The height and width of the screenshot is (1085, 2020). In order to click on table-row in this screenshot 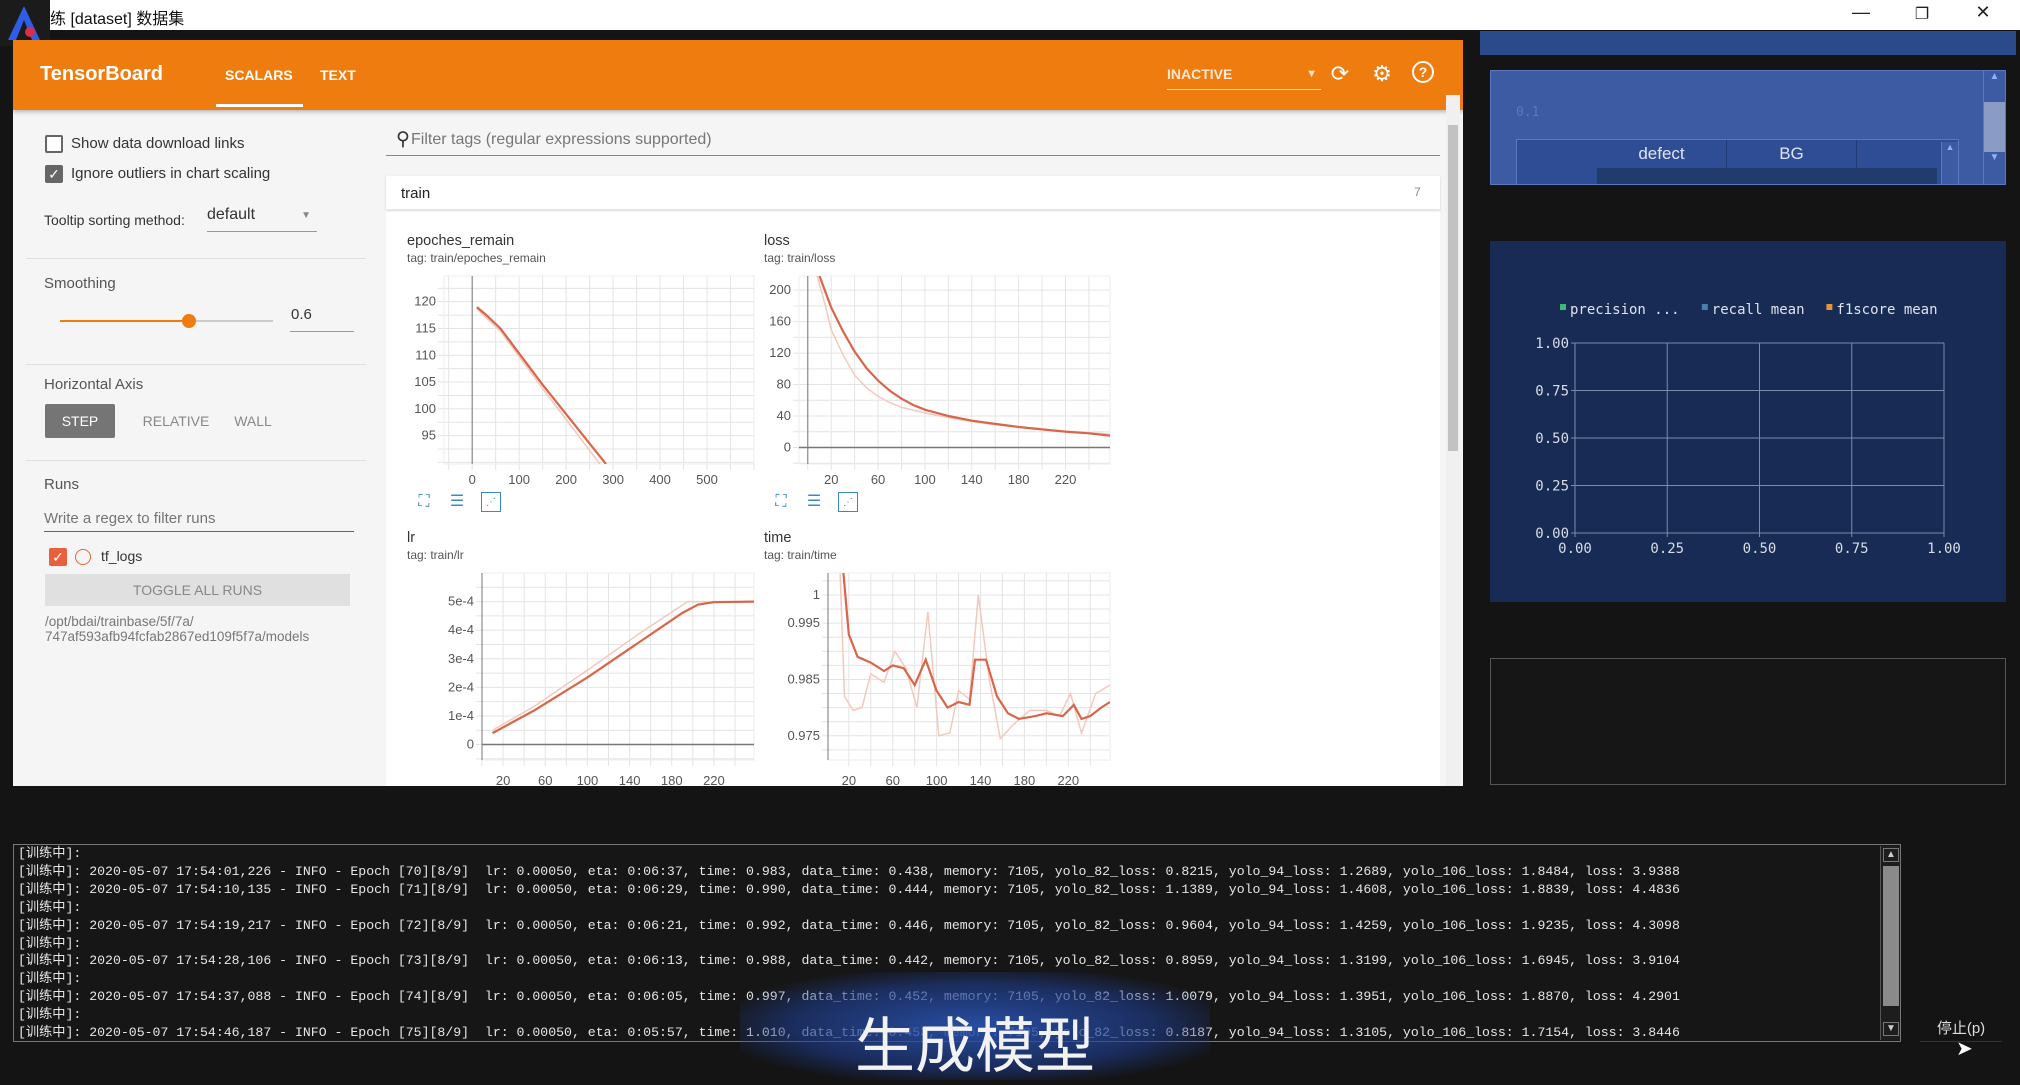, I will do `click(1767, 176)`.